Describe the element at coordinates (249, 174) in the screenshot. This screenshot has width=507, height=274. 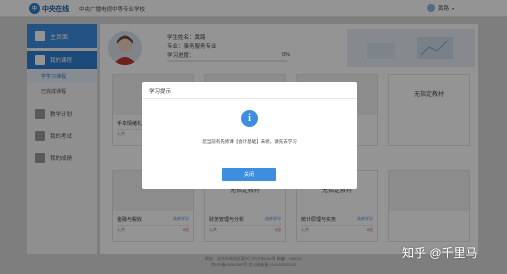
I see `close-button: 关闭` at that location.